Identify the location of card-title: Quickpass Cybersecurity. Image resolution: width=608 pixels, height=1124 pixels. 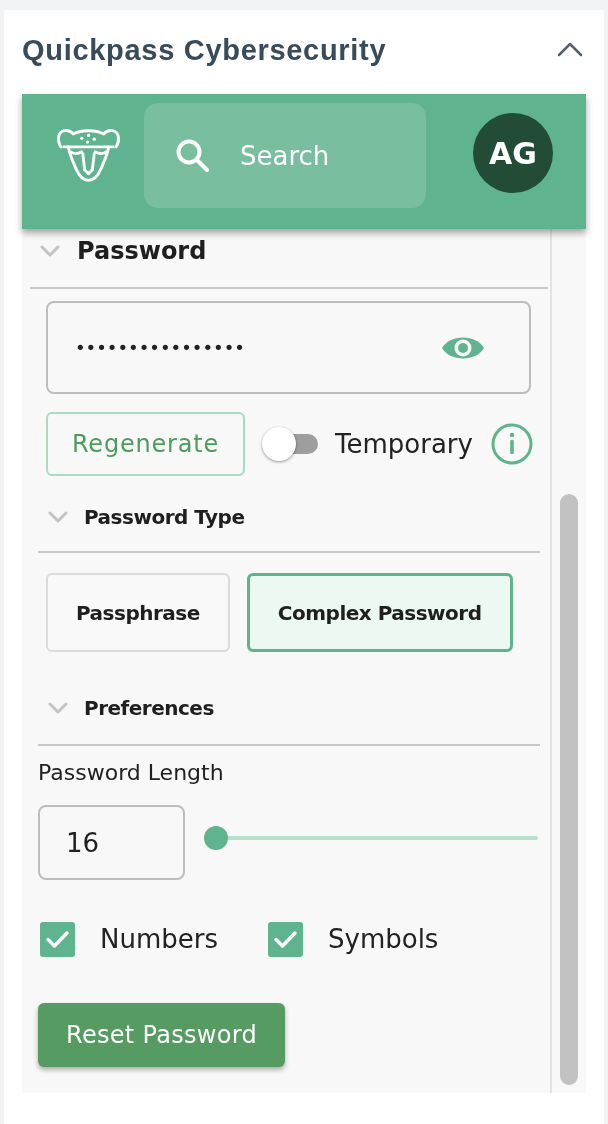
(204, 50).